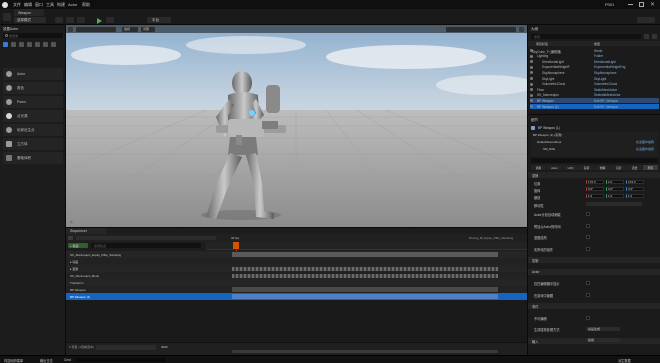  I want to click on outliner-row: BP Weapon Edit BP_Weapon, so click(594, 101).